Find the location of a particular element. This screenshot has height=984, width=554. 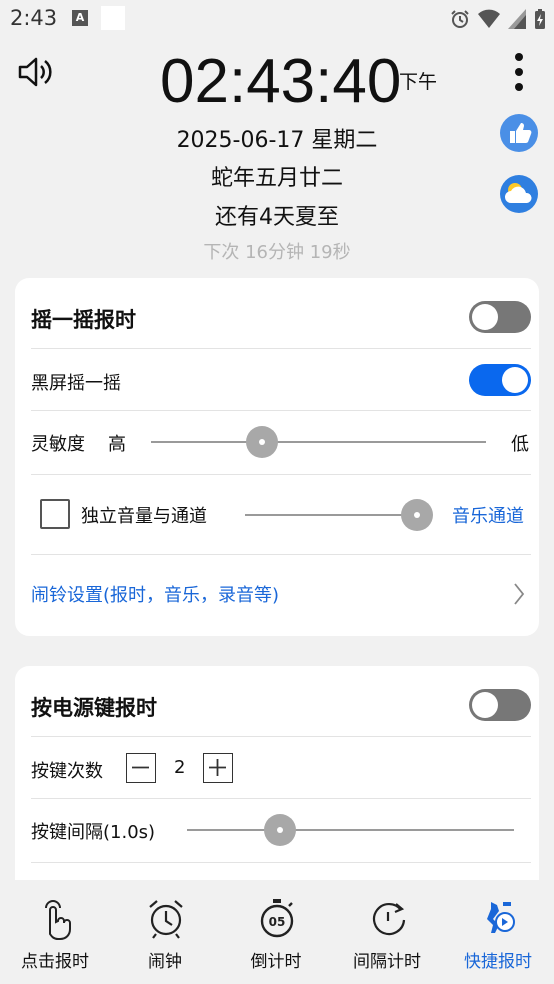

shake-title-row: 摇一摇报时 is located at coordinates (281, 313).